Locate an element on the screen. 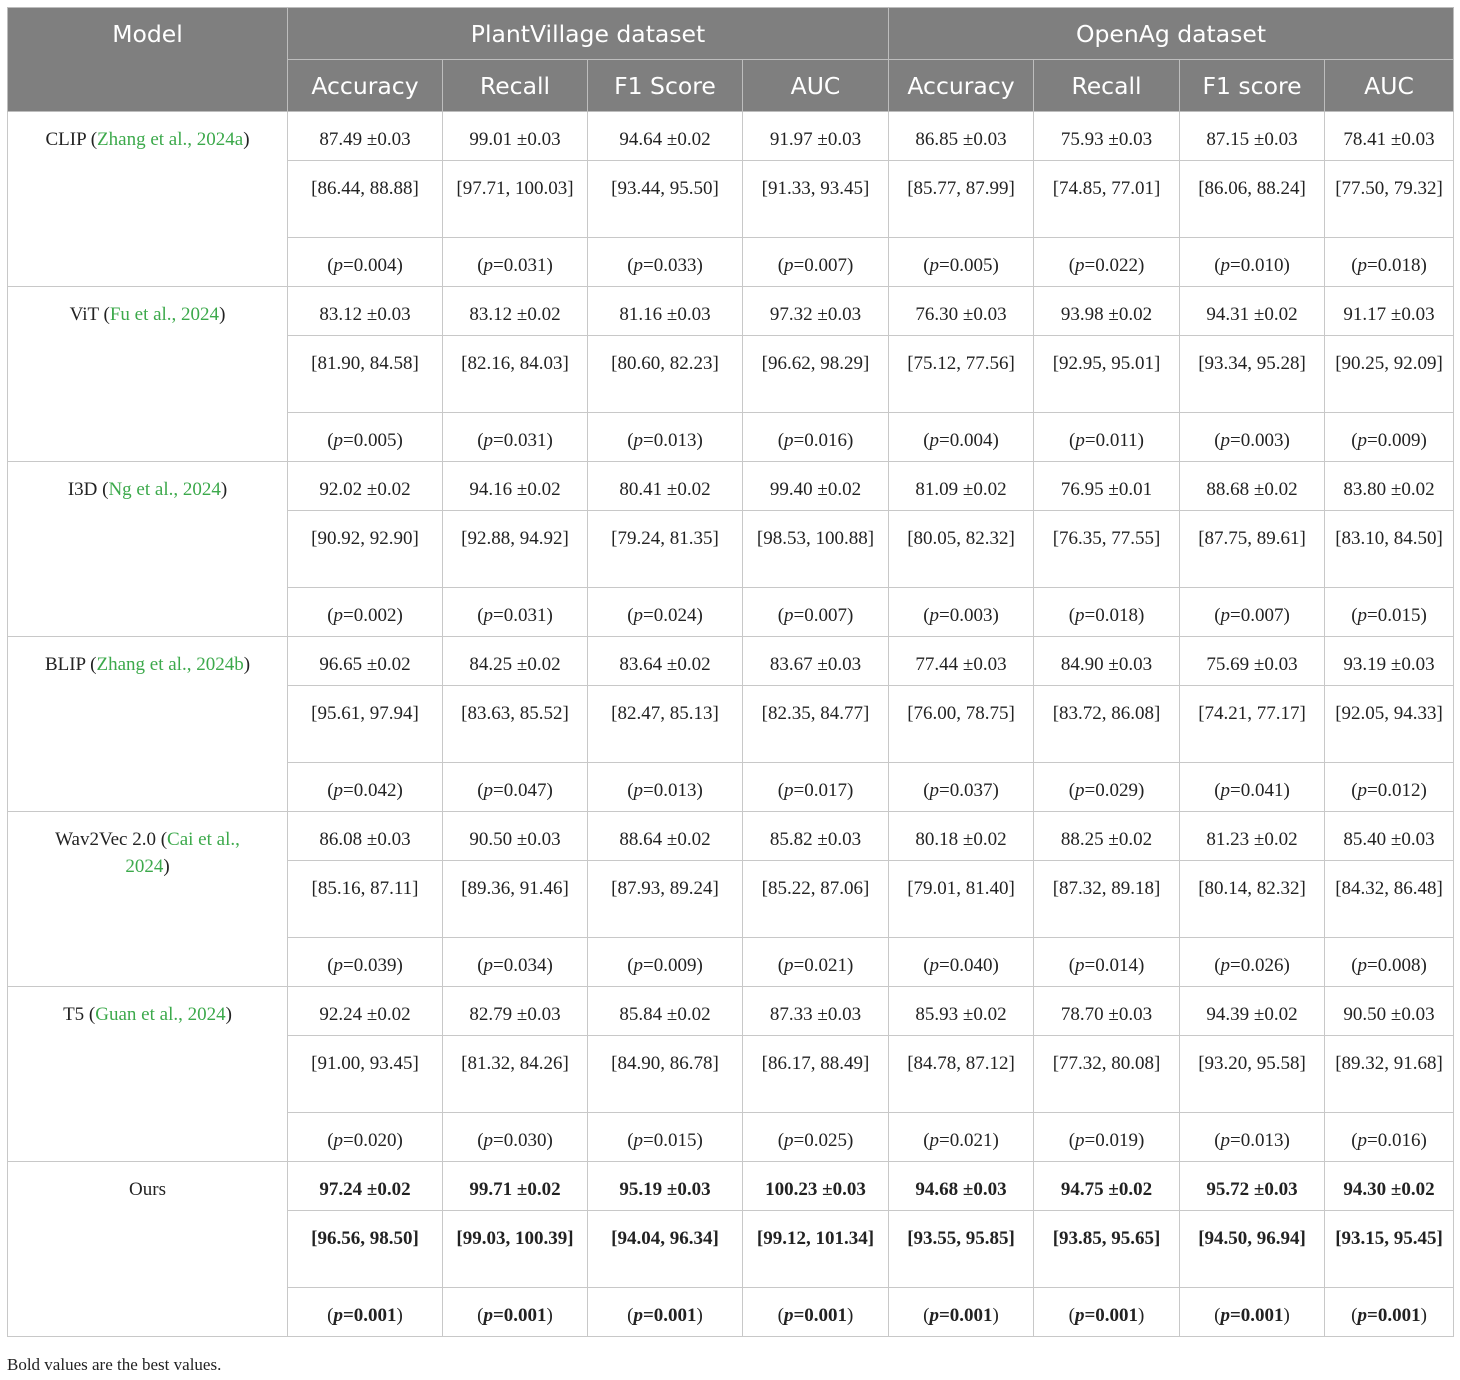  p-value-cell: (p=0.026) is located at coordinates (1252, 962).